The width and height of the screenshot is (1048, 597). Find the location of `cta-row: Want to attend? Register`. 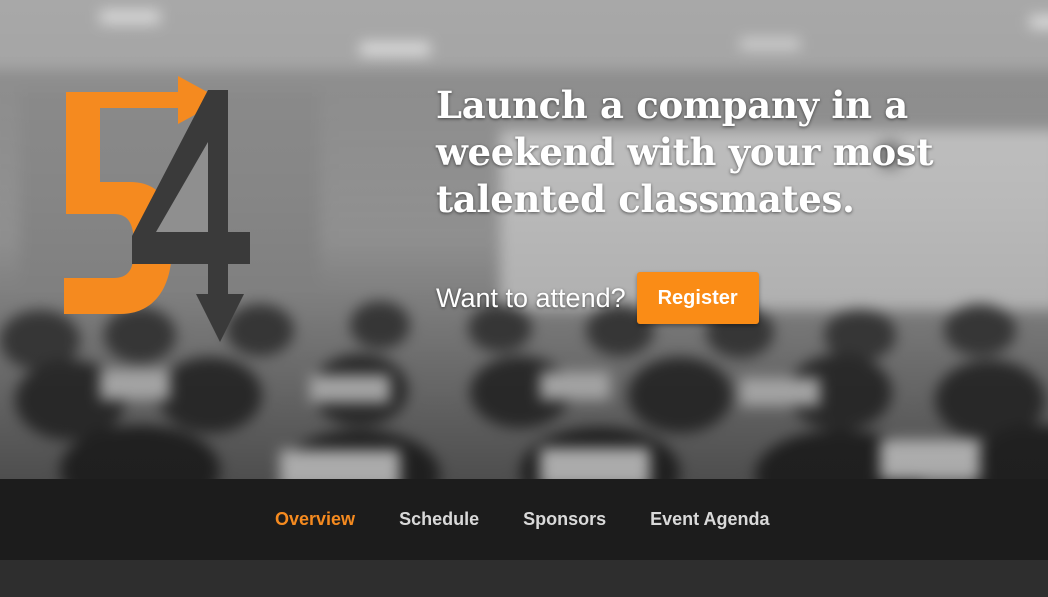

cta-row: Want to attend? Register is located at coordinates (597, 298).